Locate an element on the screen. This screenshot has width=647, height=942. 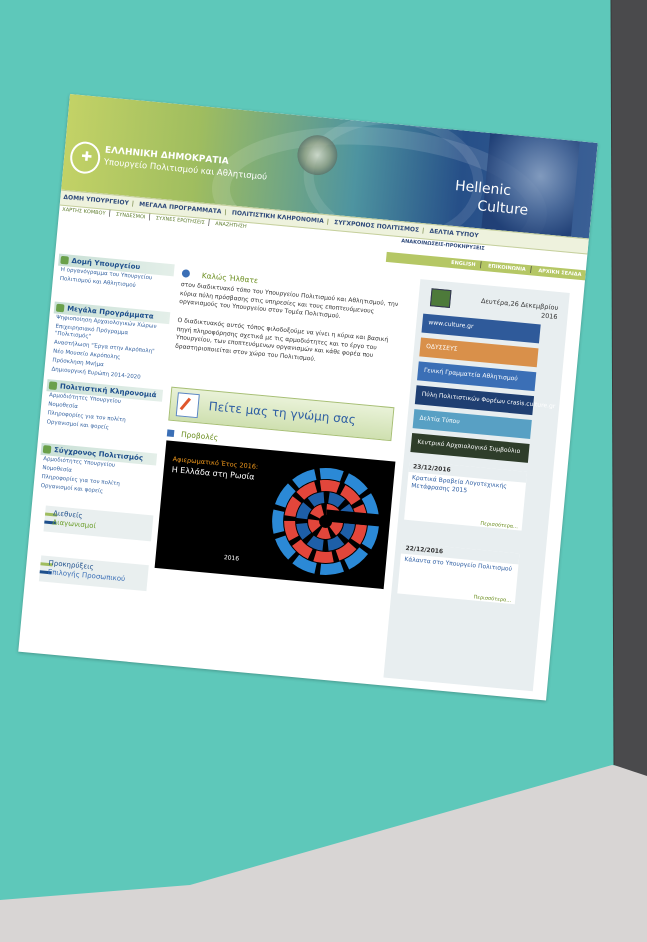
contact-link: ΕΠΙΚΟΙΝΩΝΙΑ is located at coordinates (507, 267).